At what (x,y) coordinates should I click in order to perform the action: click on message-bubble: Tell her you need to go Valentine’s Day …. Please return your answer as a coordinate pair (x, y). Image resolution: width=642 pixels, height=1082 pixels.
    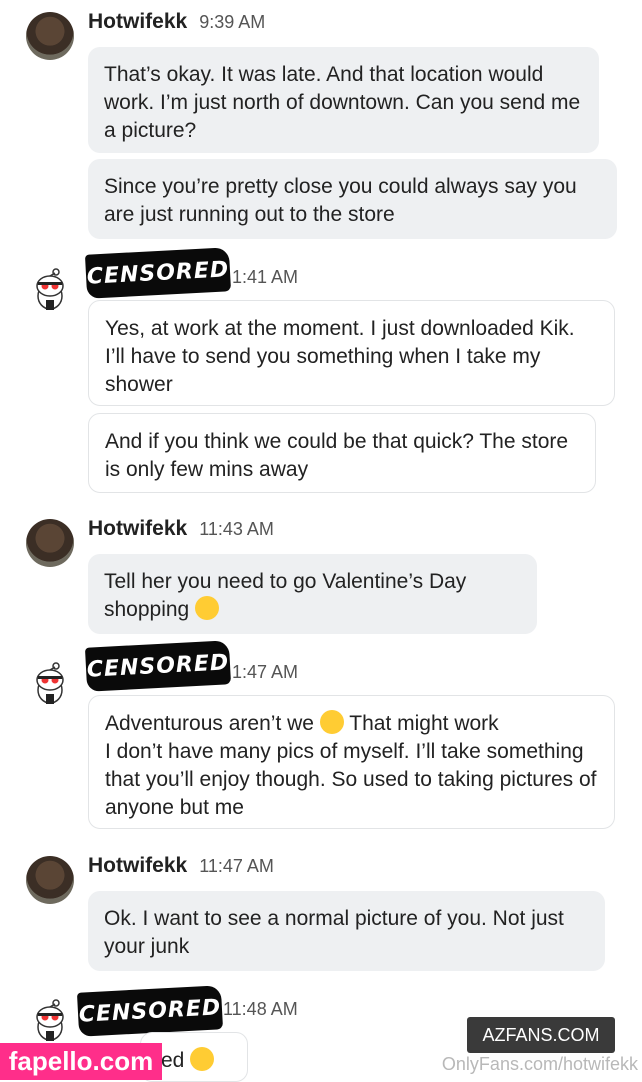
    Looking at the image, I should click on (312, 594).